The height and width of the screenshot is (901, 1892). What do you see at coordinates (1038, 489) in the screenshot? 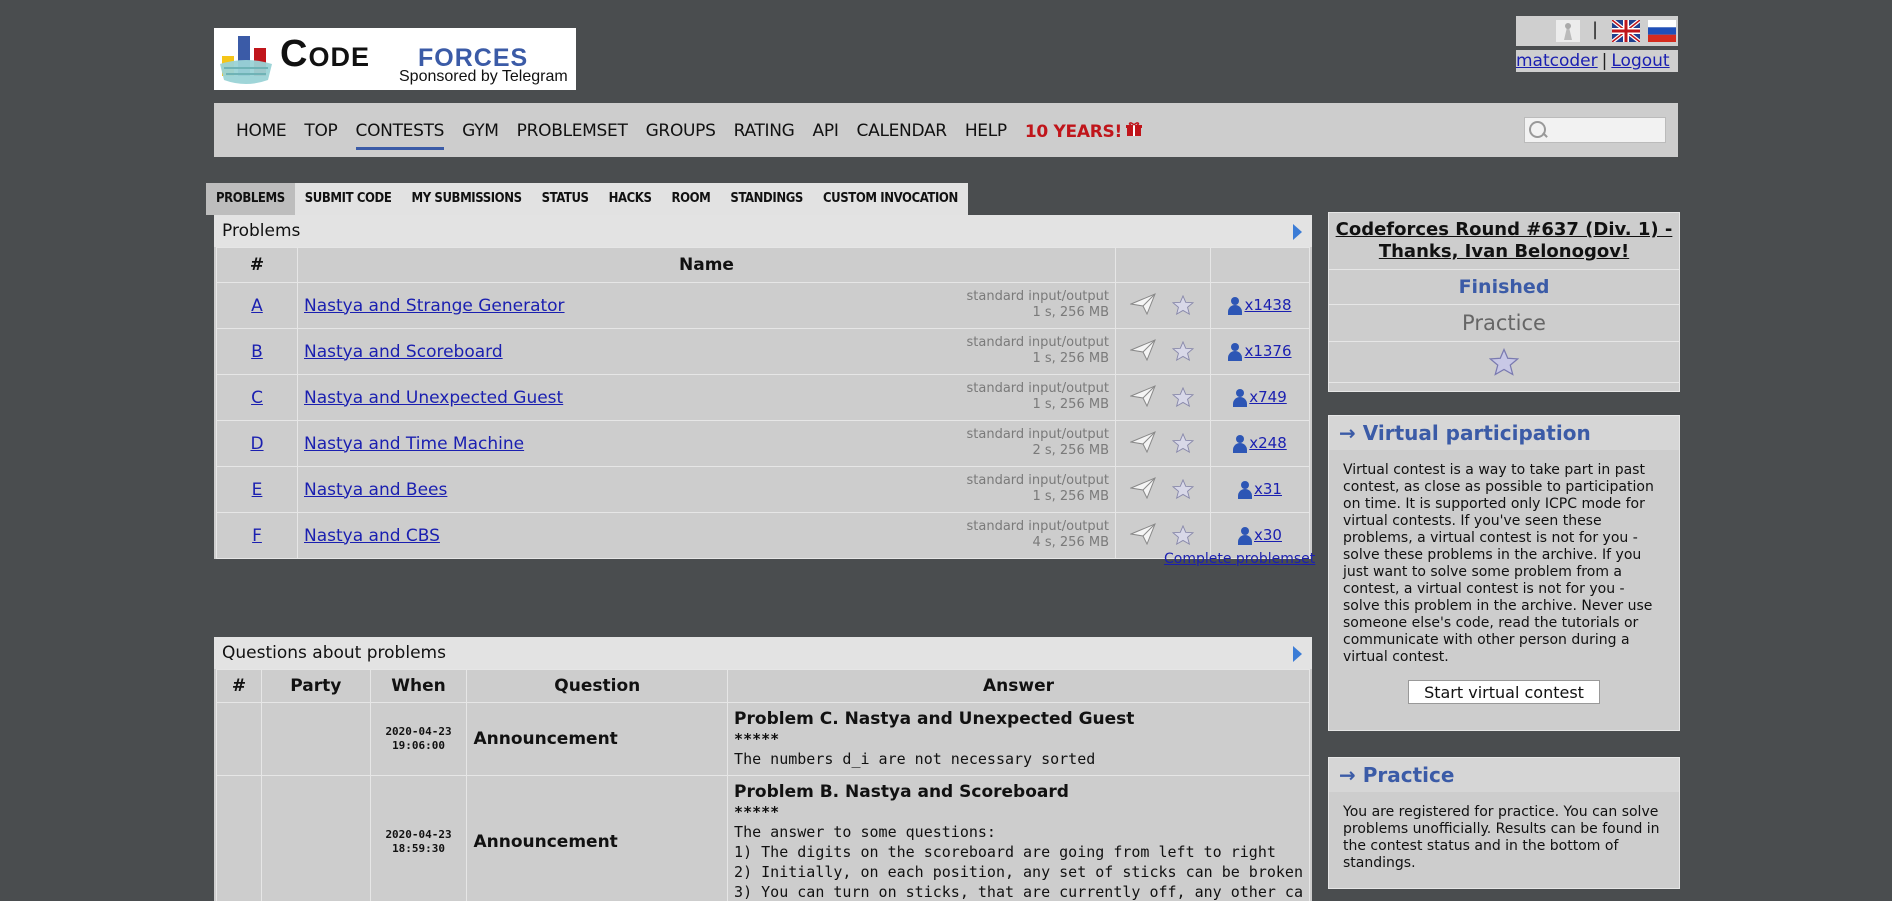
I see `problem-limits: standard input/output 1 s, 256 MB` at bounding box center [1038, 489].